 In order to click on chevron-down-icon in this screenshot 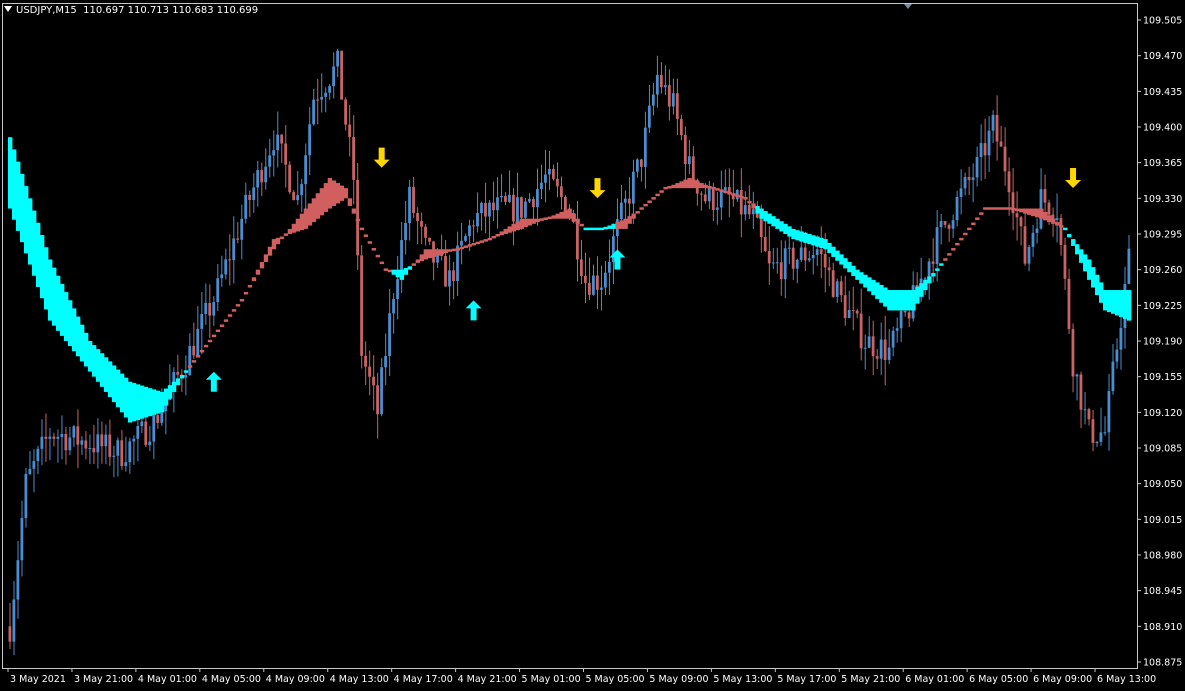, I will do `click(8, 9)`.